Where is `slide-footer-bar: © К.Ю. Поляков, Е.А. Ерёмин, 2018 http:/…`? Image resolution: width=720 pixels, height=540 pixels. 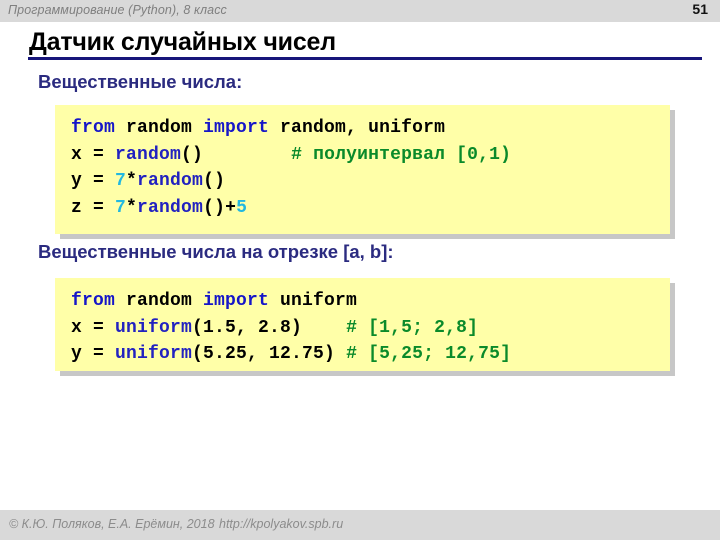 slide-footer-bar: © К.Ю. Поляков, Е.А. Ерёмин, 2018 http:/… is located at coordinates (360, 525).